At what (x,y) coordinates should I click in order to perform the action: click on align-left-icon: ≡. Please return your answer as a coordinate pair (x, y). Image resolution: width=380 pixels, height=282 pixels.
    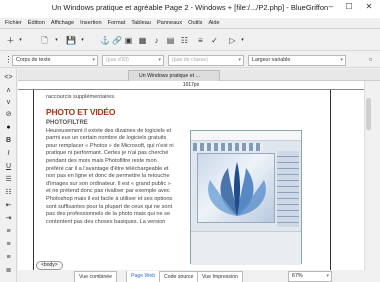
    Looking at the image, I should click on (8, 231).